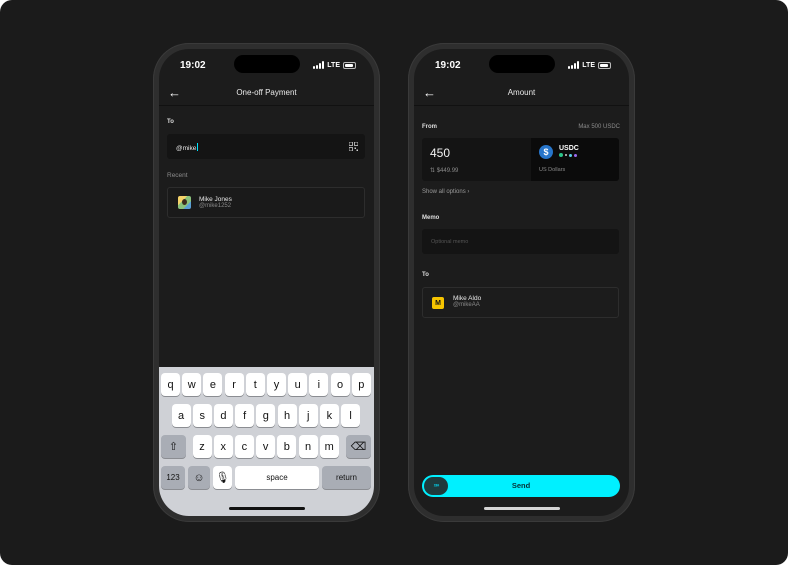 Image resolution: width=788 pixels, height=565 pixels. What do you see at coordinates (440, 153) in the screenshot?
I see `amount-value: 450` at bounding box center [440, 153].